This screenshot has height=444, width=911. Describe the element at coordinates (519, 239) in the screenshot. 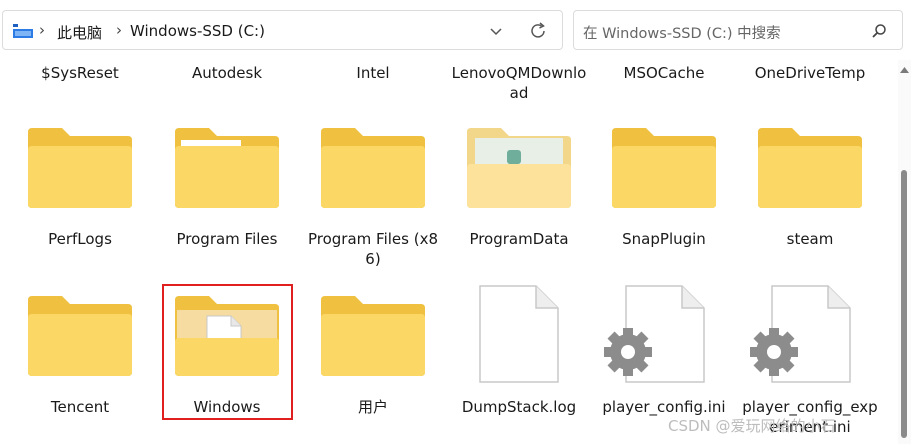

I see `item-label: ProgramData` at that location.